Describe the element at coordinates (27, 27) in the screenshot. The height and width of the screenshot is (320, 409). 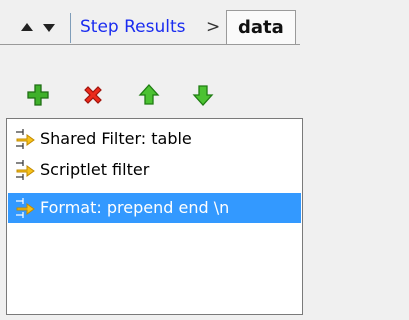
I see `nav-up-arrow-icon` at that location.